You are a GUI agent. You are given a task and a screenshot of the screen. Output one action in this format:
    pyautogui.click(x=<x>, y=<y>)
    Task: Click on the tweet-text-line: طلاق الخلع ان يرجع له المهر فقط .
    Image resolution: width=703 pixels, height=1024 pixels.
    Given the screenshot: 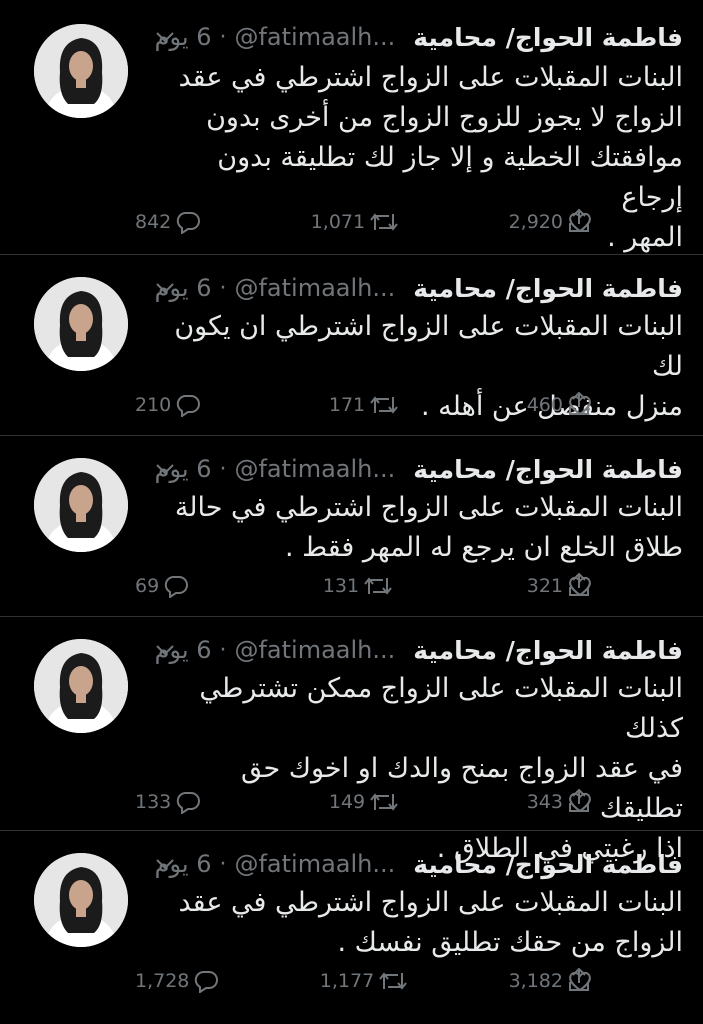 What is the action you would take?
    pyautogui.click(x=483, y=547)
    